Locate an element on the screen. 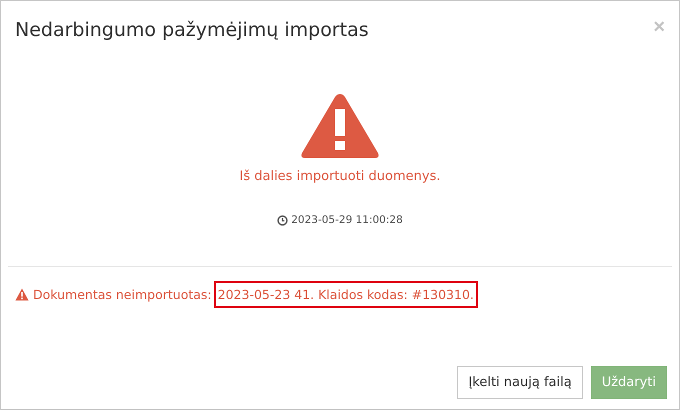 The height and width of the screenshot is (412, 680). upload-button: Įkelti naują failą is located at coordinates (520, 382).